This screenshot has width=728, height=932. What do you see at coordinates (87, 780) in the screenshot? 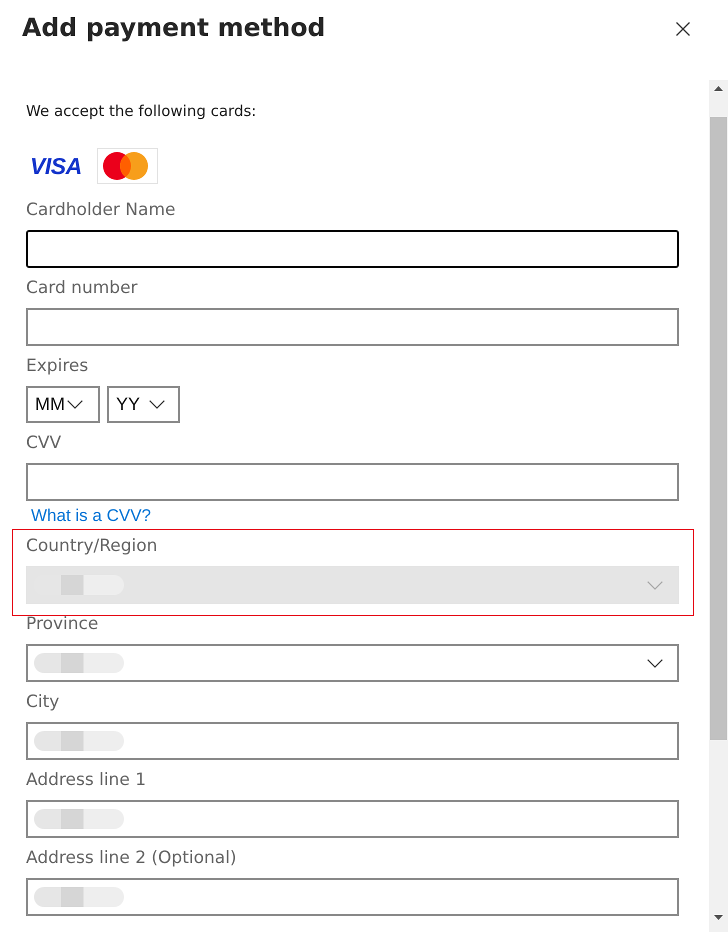
I see `field-label: Address line 1` at bounding box center [87, 780].